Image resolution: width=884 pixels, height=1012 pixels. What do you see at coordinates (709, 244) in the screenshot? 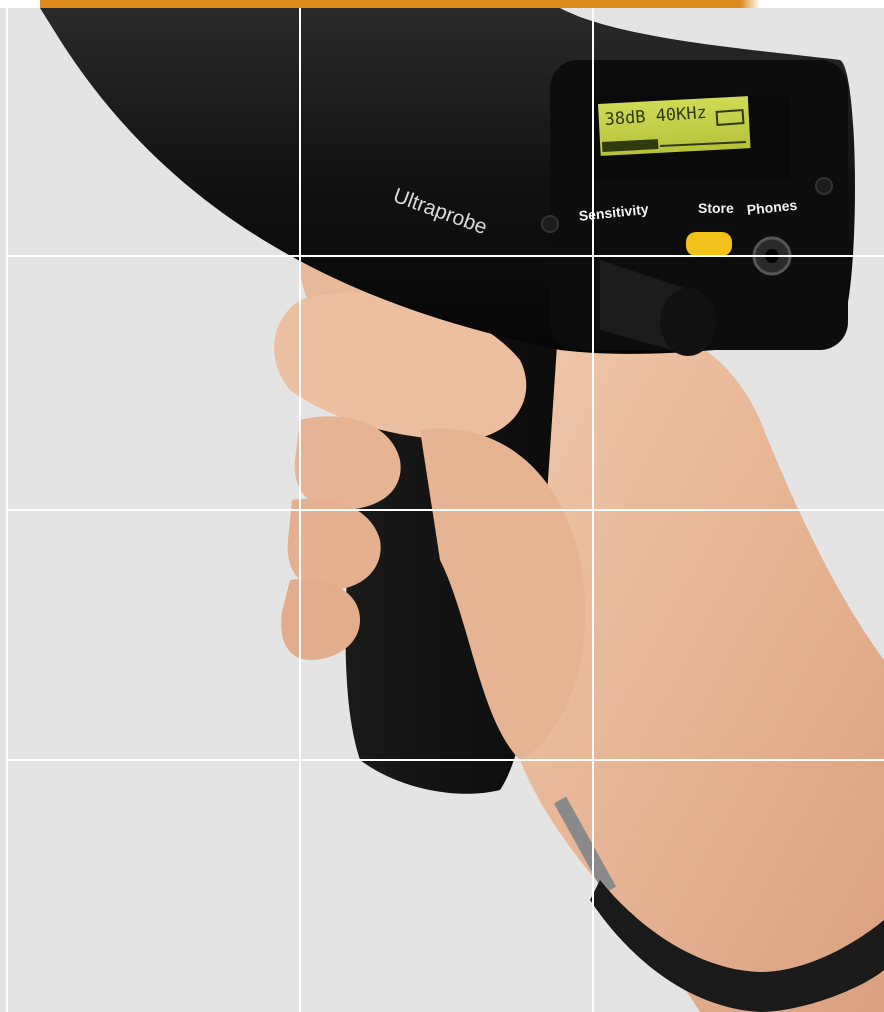
I see `store-button-shape` at bounding box center [709, 244].